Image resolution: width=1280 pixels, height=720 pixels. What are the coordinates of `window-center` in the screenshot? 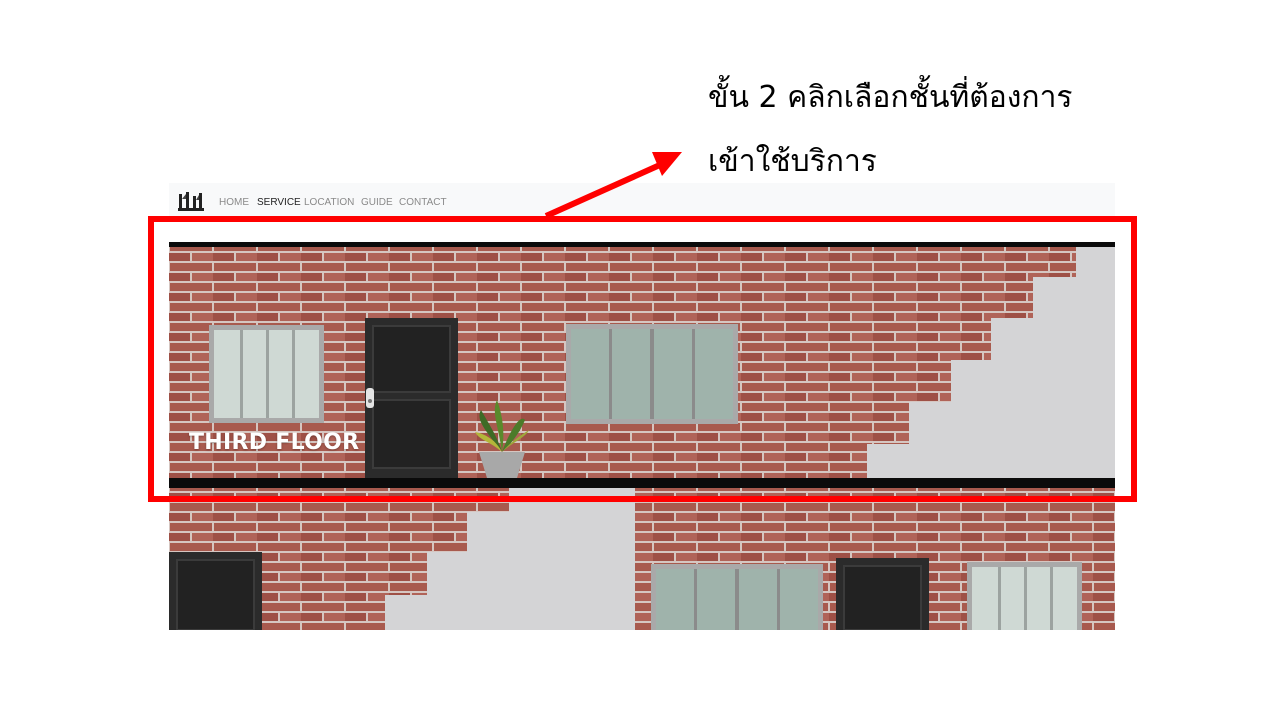 It's located at (652, 374).